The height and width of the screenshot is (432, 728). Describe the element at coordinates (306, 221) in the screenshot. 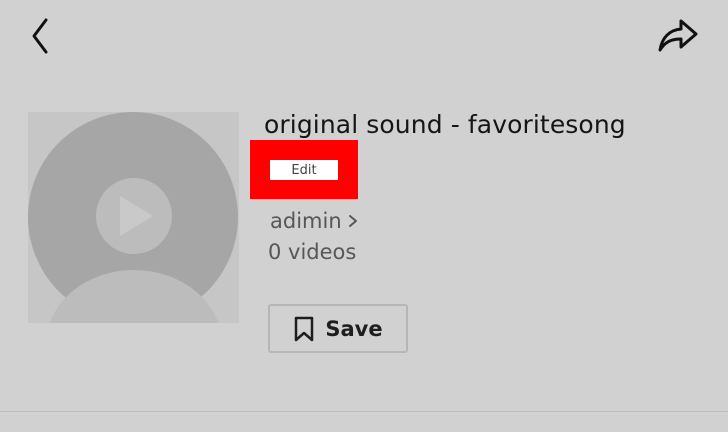

I see `author-name: adimin` at that location.